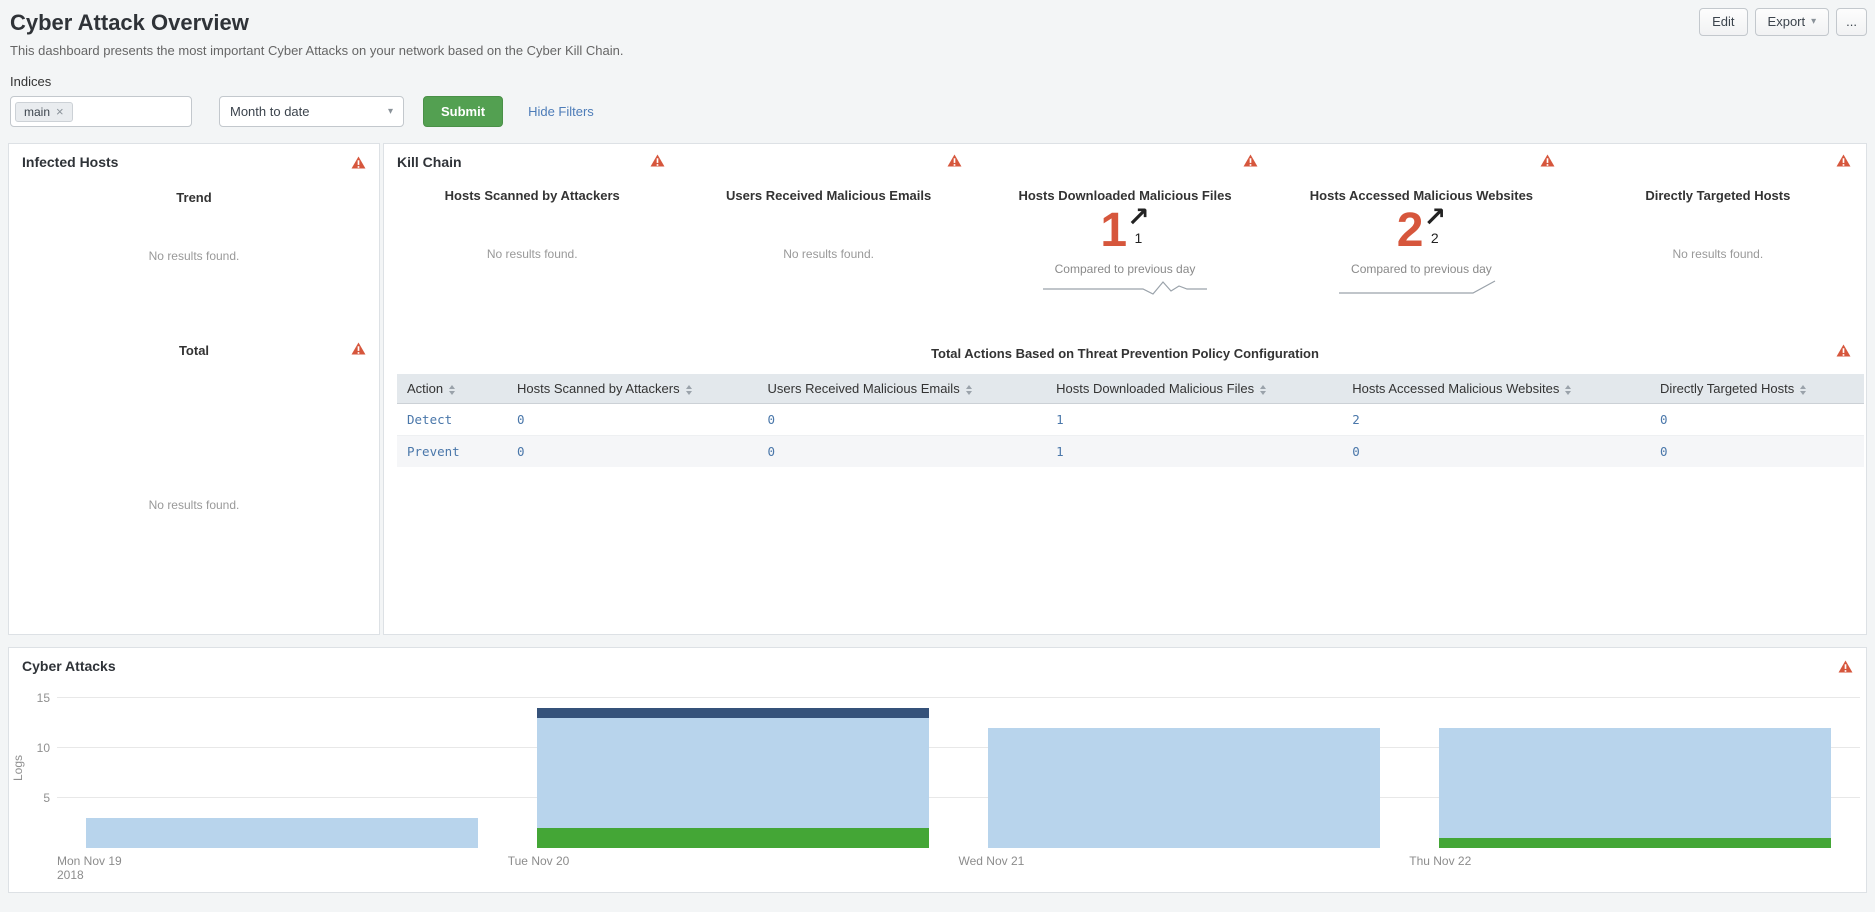 The width and height of the screenshot is (1875, 912). I want to click on token-chip: main ×, so click(44, 111).